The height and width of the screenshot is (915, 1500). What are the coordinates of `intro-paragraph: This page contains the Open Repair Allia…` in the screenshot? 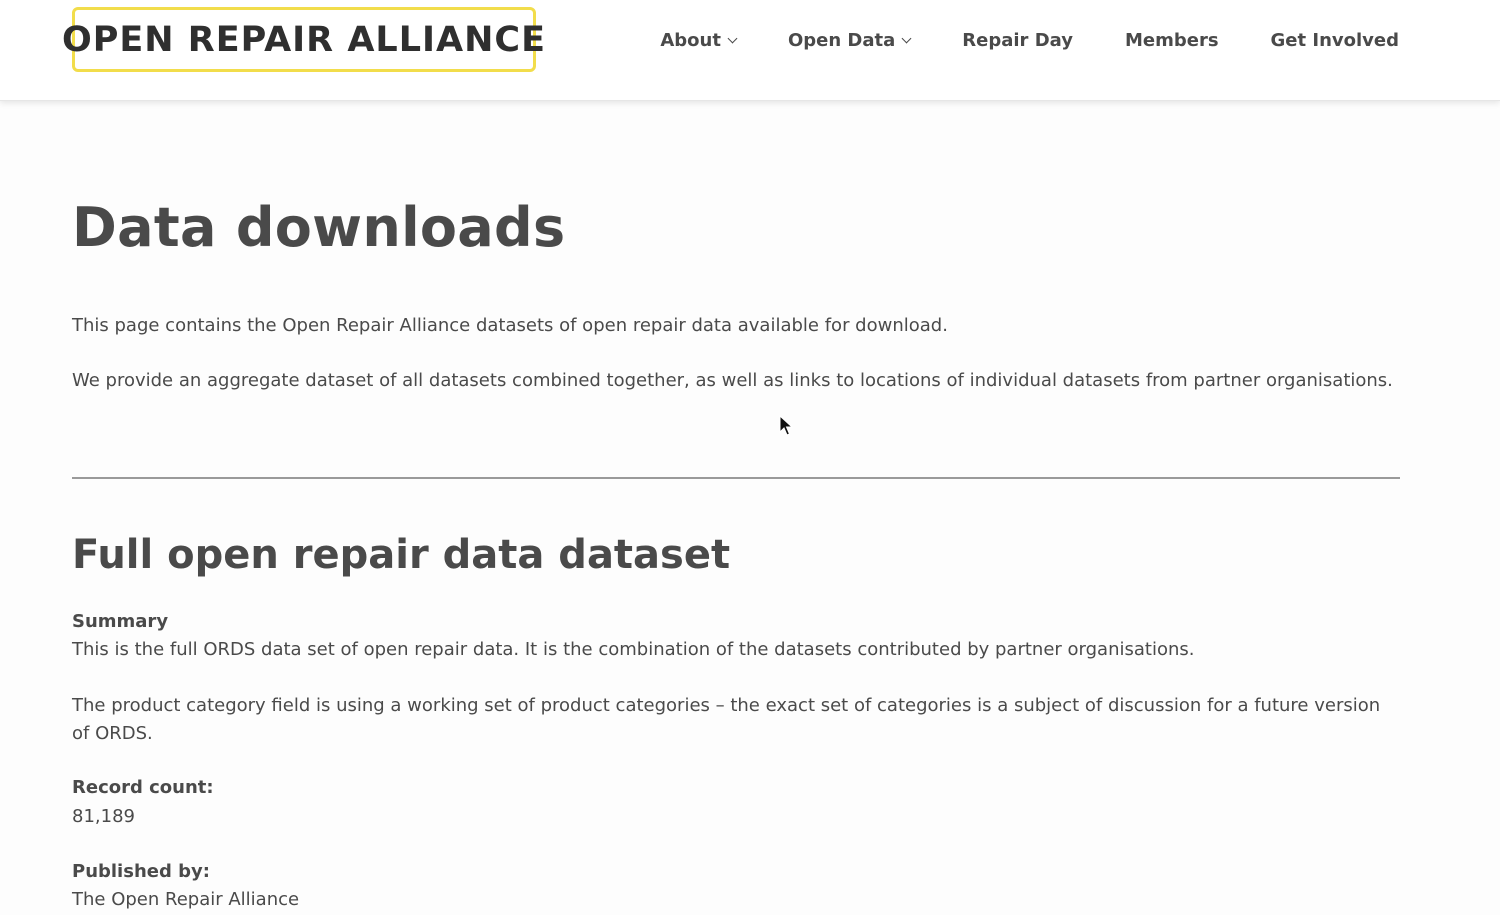 It's located at (510, 325).